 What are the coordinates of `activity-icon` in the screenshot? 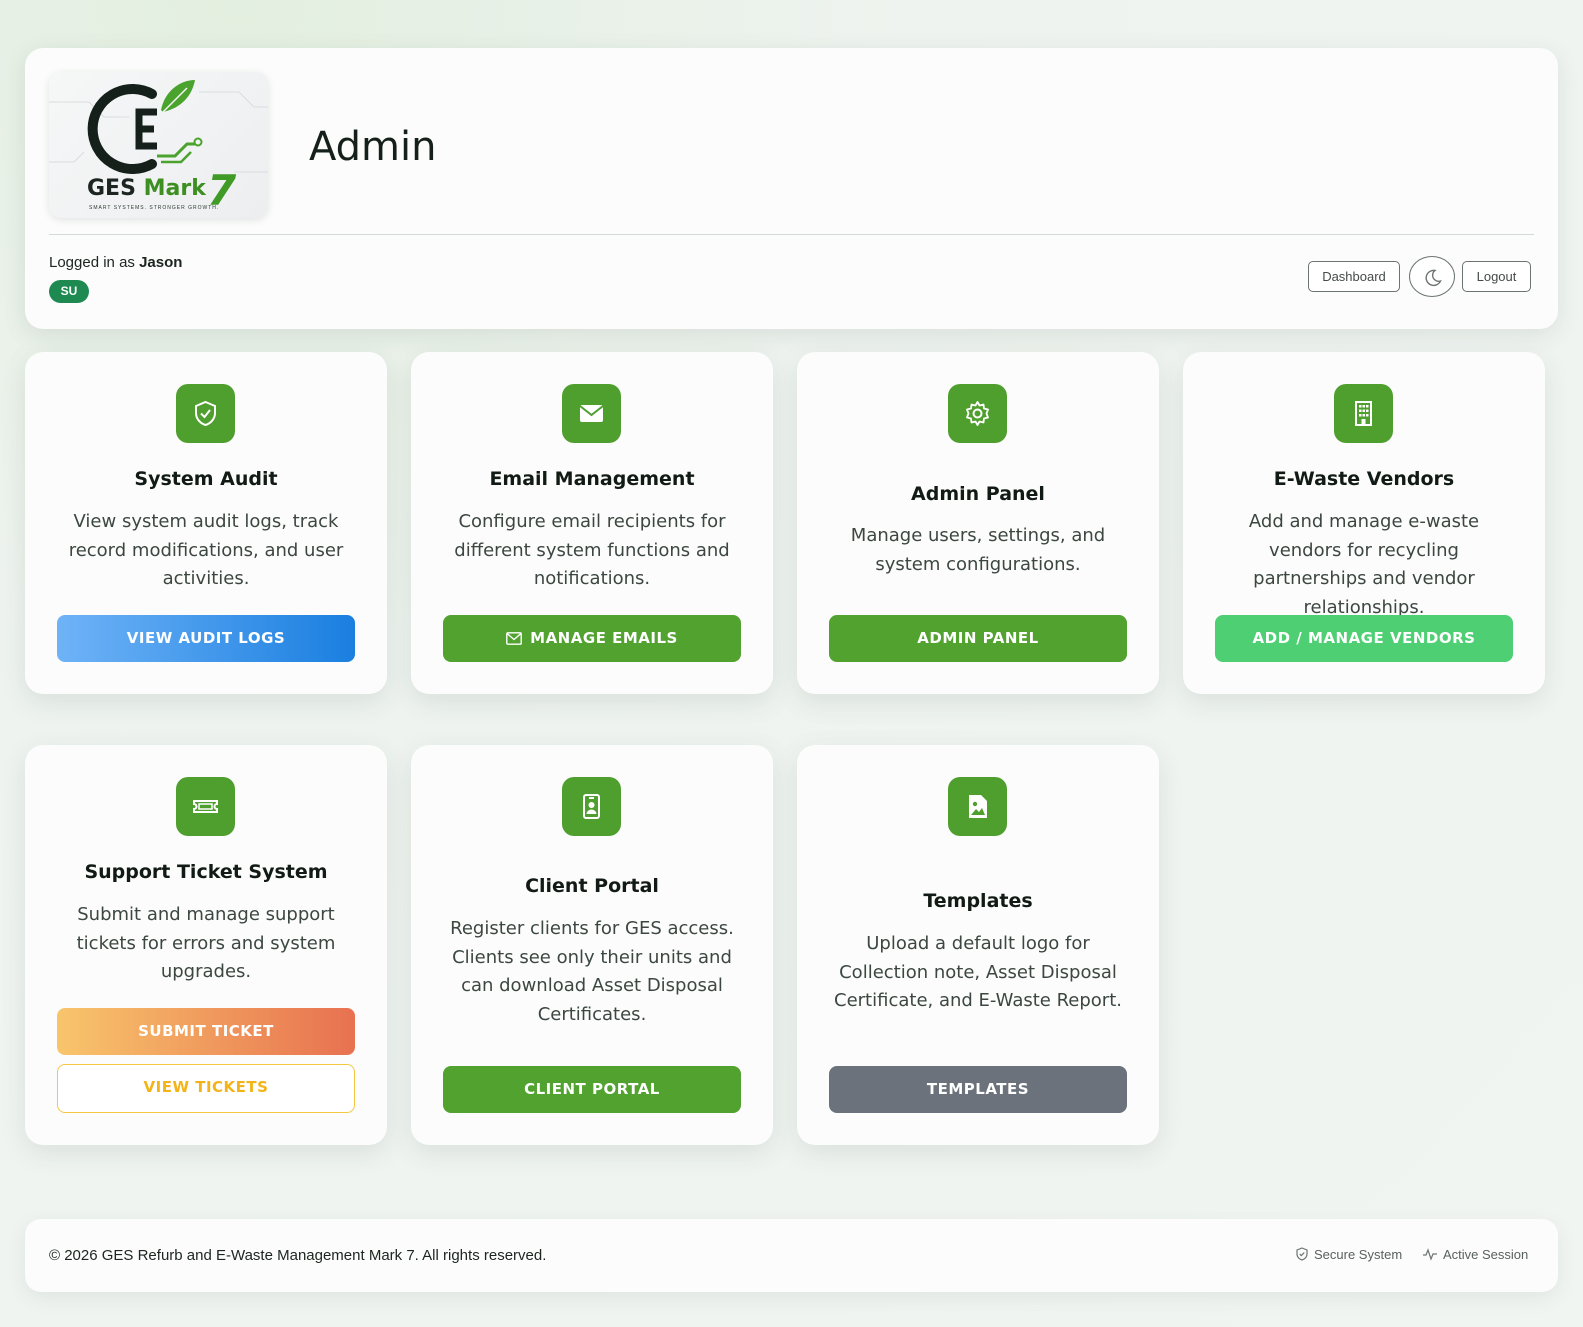 It's located at (1430, 1254).